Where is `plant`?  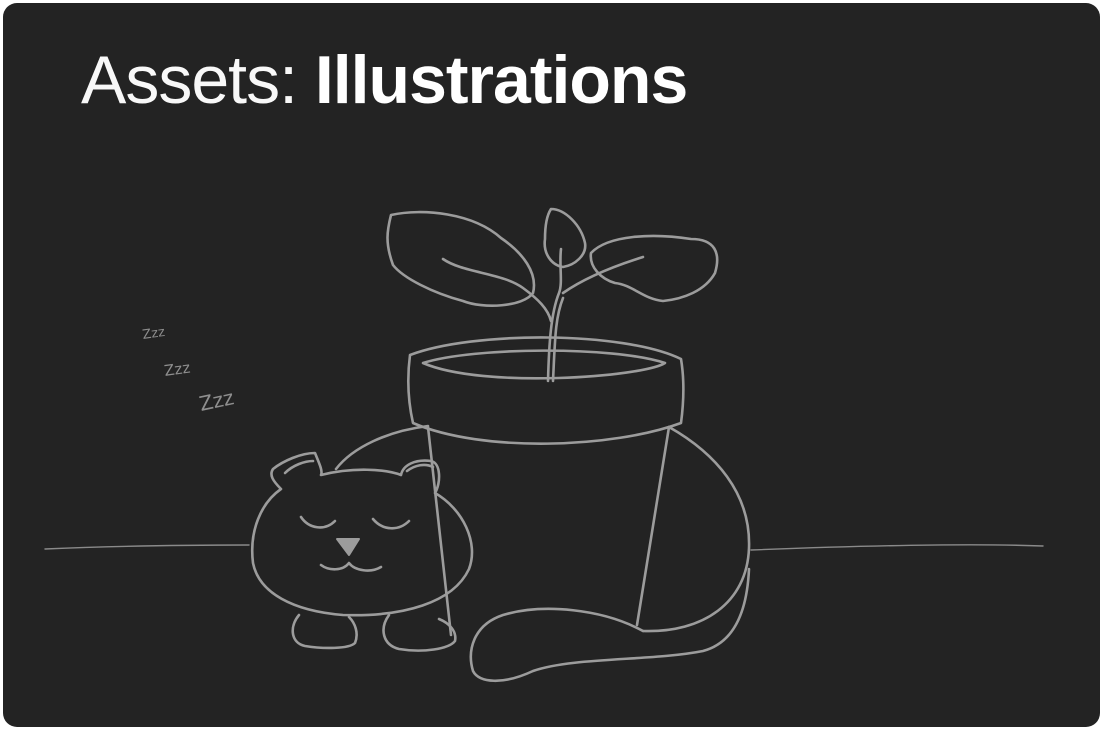
plant is located at coordinates (552, 295).